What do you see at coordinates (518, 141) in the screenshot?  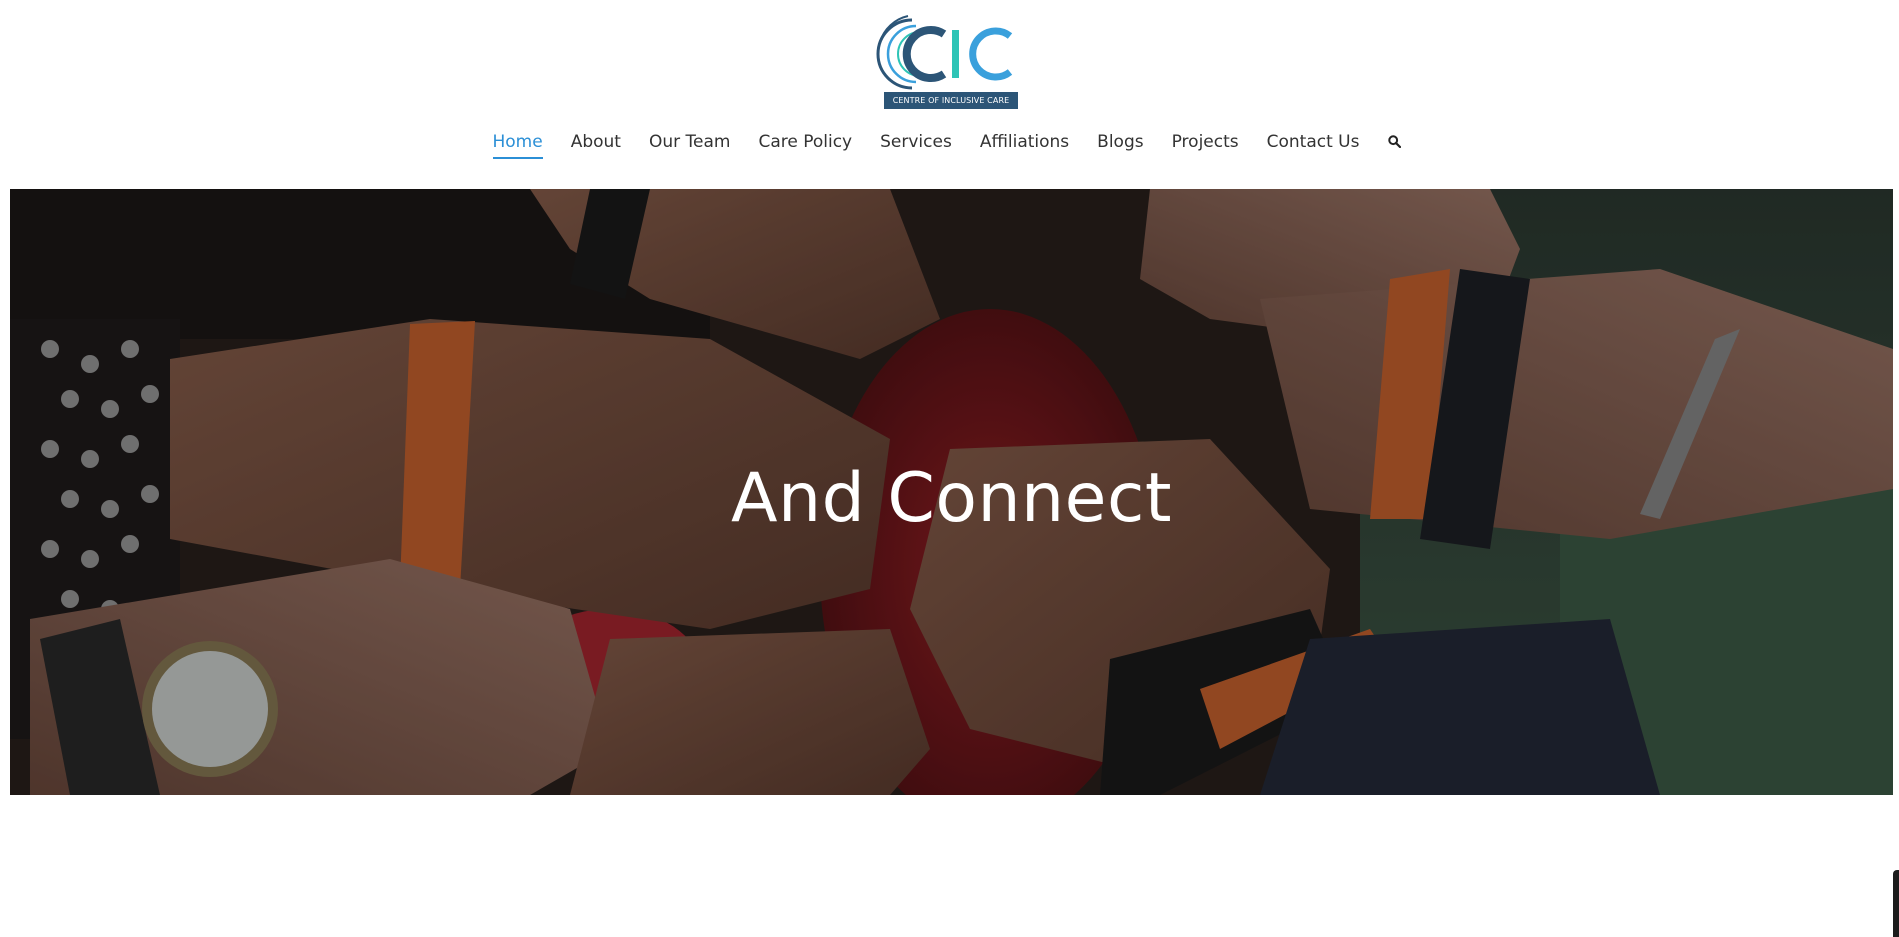 I see `nav-item-home: Home` at bounding box center [518, 141].